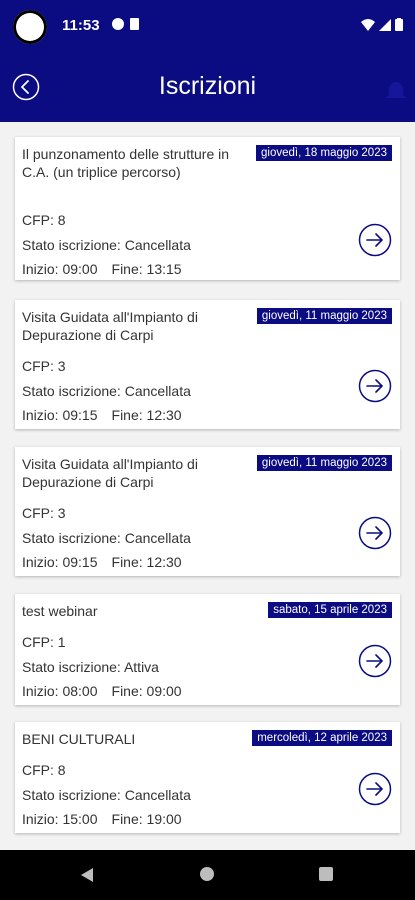 Image resolution: width=415 pixels, height=900 pixels. What do you see at coordinates (79, 739) in the screenshot?
I see `course-title: BENI CULTURALI` at bounding box center [79, 739].